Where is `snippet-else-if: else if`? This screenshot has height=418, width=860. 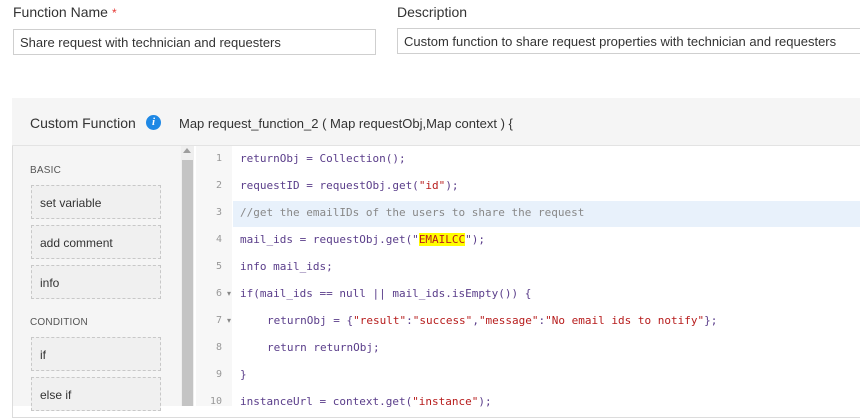
snippet-else-if: else if is located at coordinates (96, 394).